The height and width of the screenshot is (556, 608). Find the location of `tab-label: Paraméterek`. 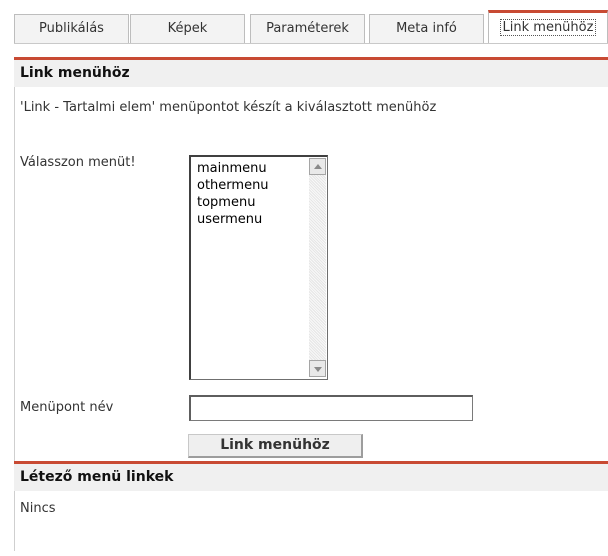

tab-label: Paraméterek is located at coordinates (307, 28).